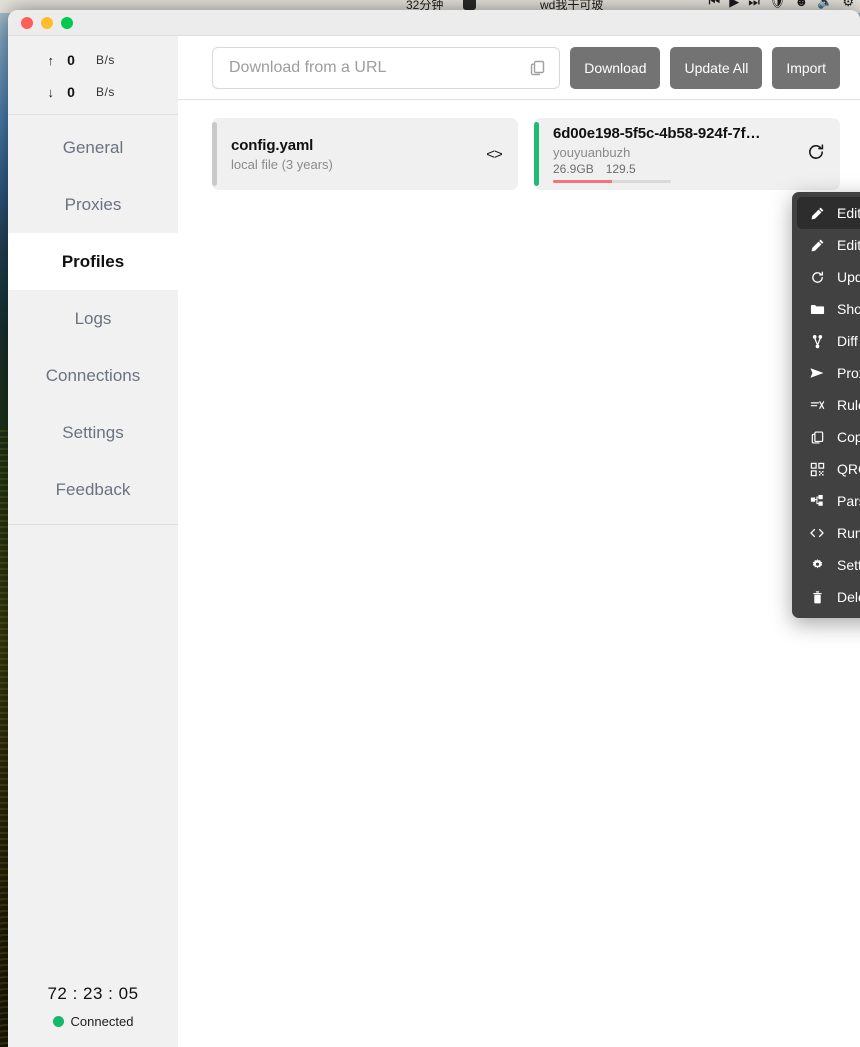 The height and width of the screenshot is (1047, 860). I want to click on menubar-app-badge-icon, so click(469, 5).